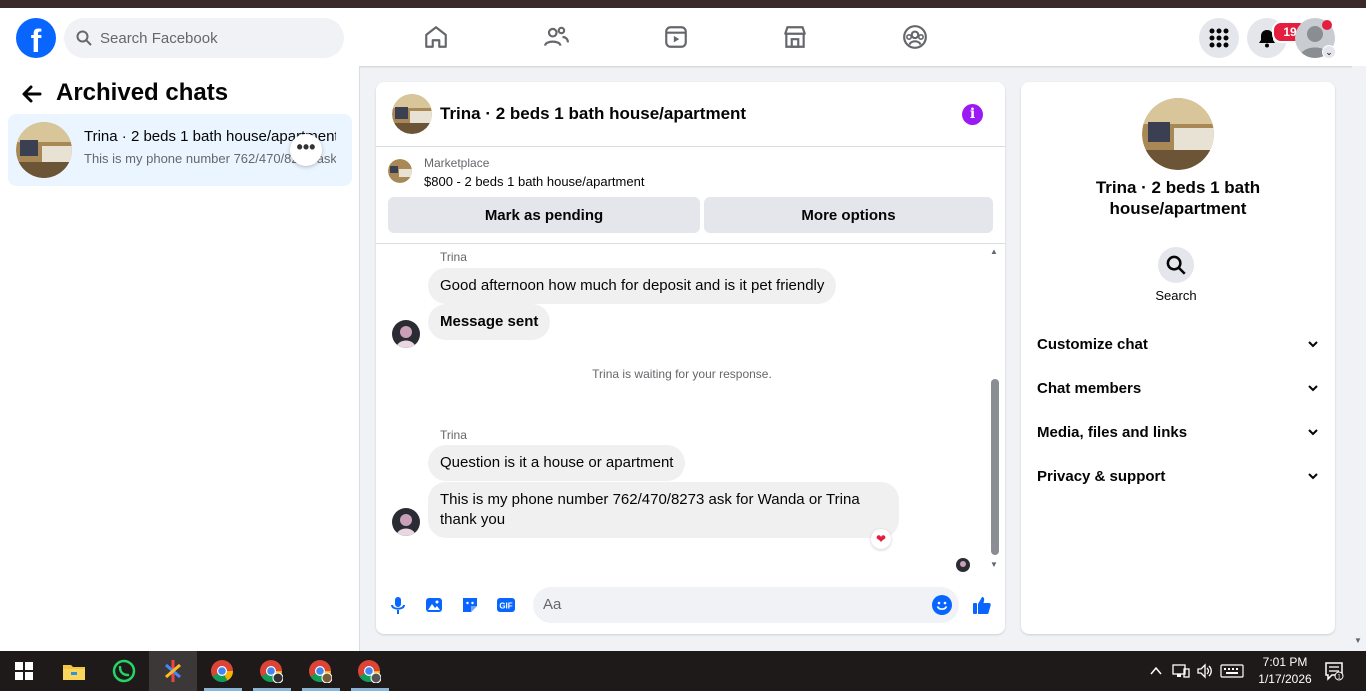 The width and height of the screenshot is (1366, 691). I want to click on windows-taskbar: 7:01 PM 1/17/2026 1, so click(683, 671).